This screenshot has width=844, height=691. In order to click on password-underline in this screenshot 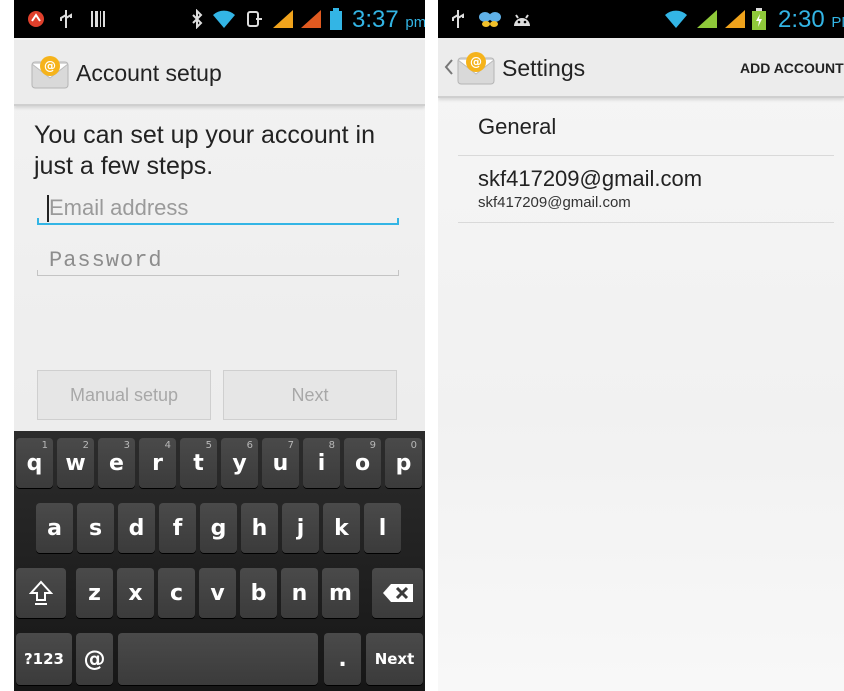, I will do `click(218, 275)`.